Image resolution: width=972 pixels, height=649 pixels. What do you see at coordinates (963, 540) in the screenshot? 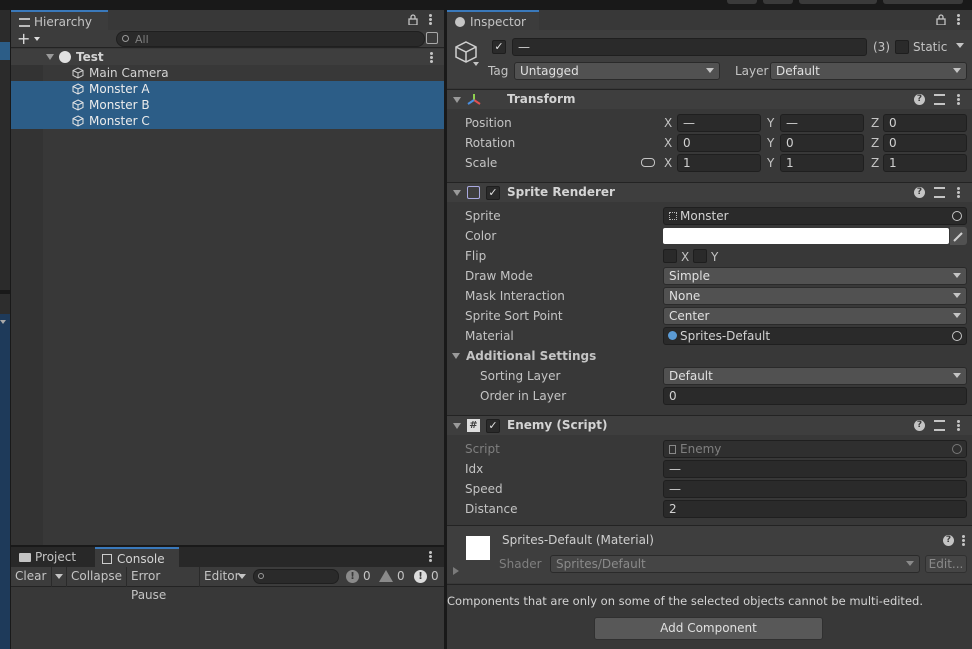
I see `material-menu-icon` at bounding box center [963, 540].